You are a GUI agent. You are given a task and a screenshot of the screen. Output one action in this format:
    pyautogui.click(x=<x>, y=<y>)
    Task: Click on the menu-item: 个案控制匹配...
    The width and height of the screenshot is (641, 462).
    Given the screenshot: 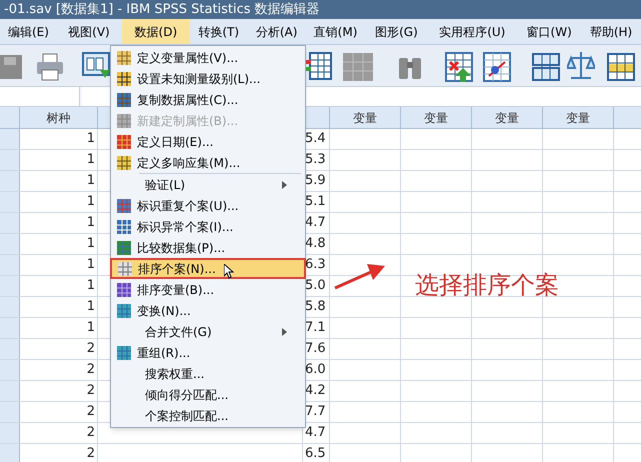 What is the action you would take?
    pyautogui.click(x=208, y=415)
    